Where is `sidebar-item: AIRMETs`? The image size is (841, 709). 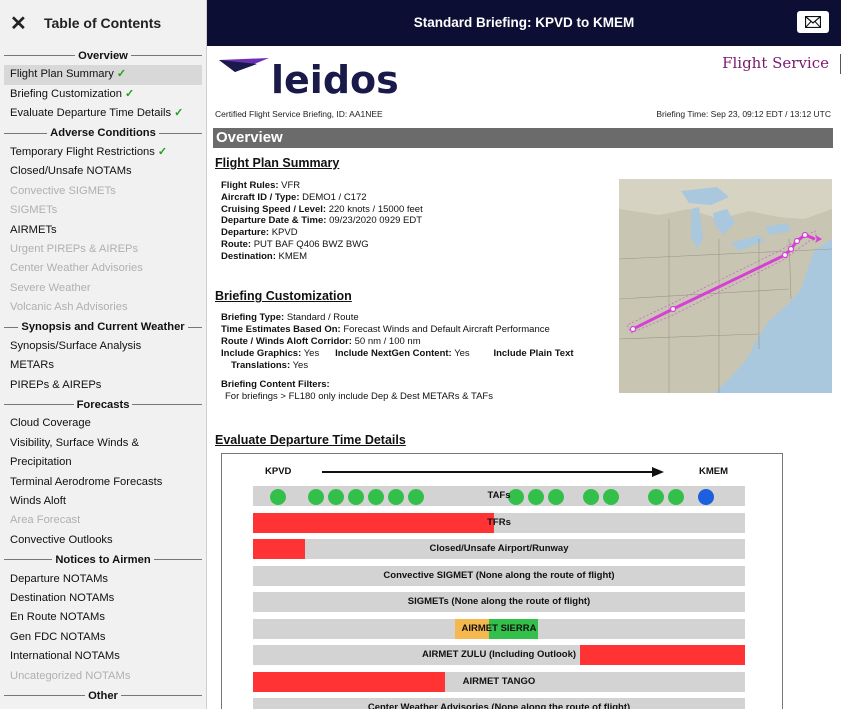
sidebar-item: AIRMETs is located at coordinates (103, 230).